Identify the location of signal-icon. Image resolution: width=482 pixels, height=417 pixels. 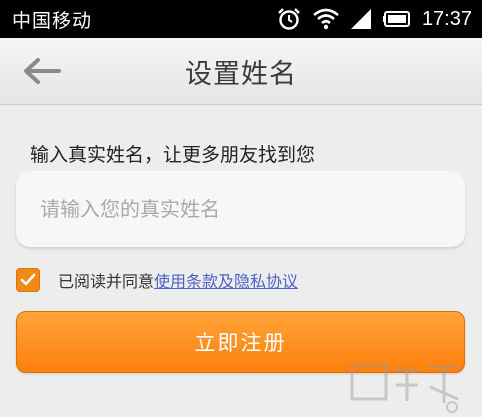
(360, 19).